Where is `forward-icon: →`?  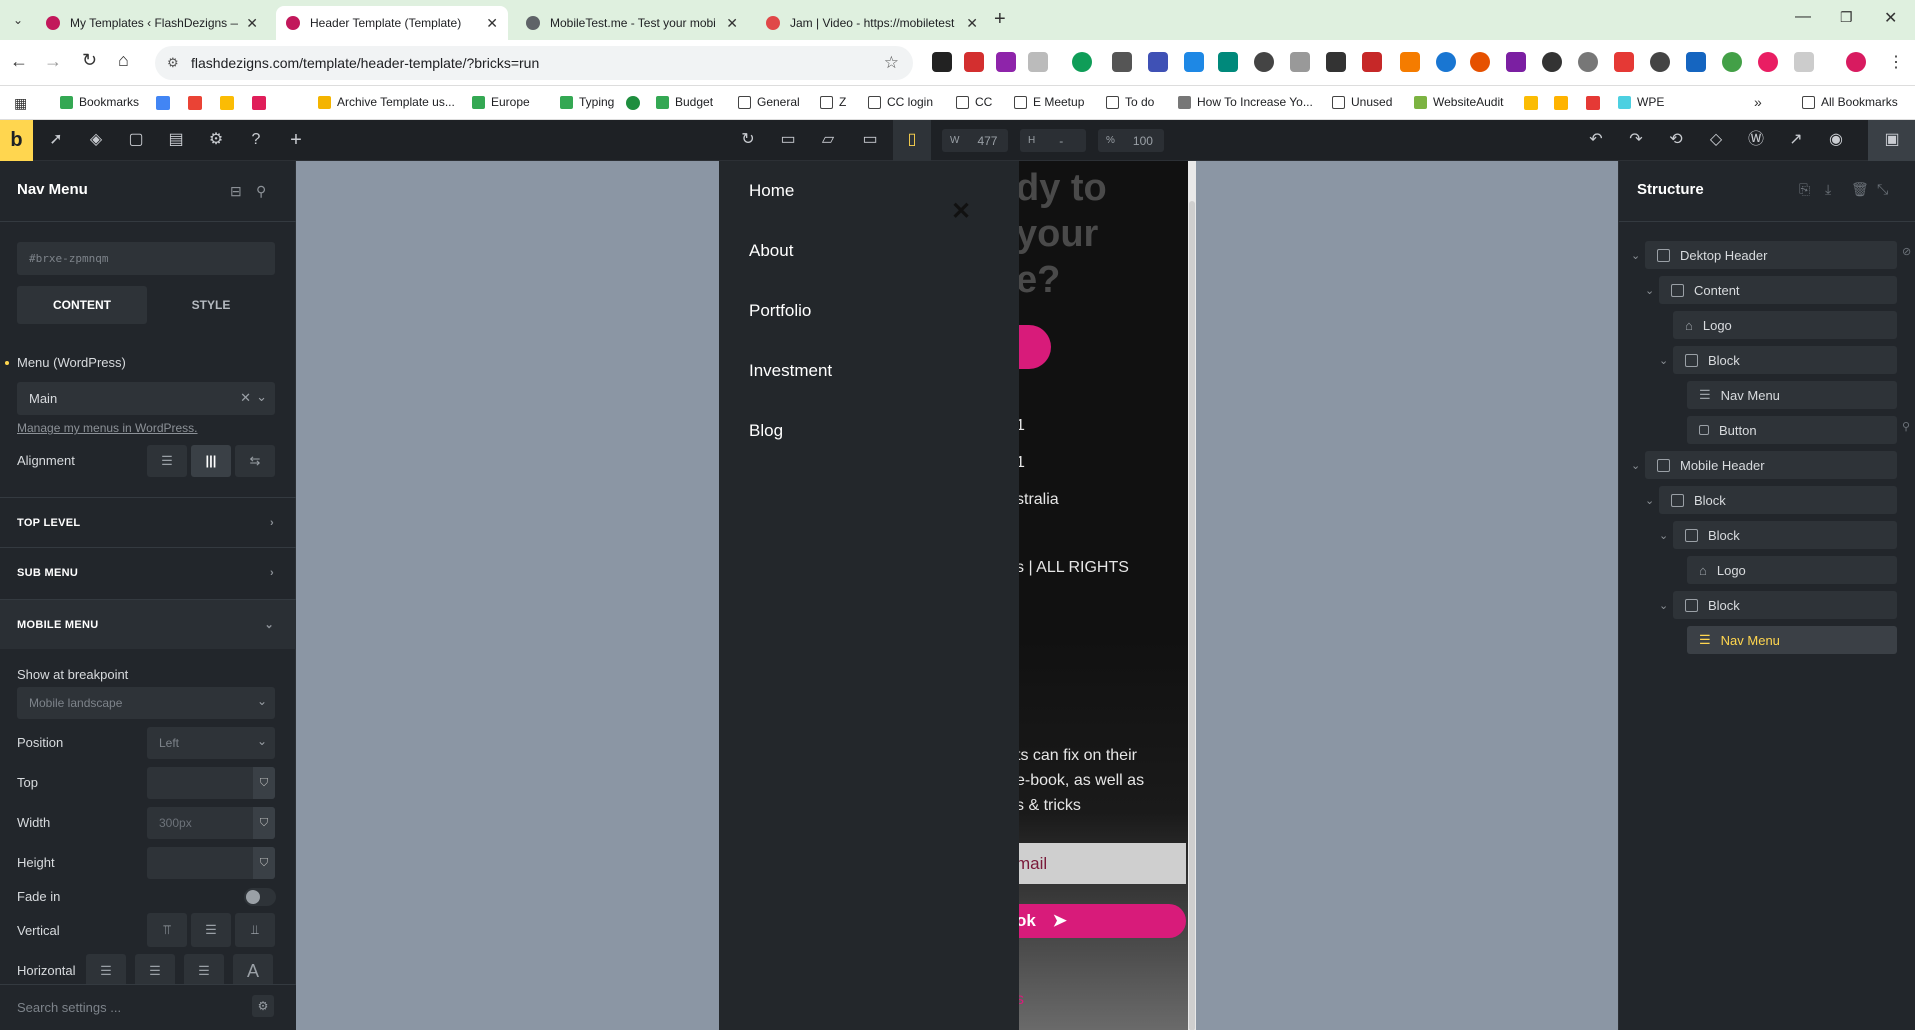
forward-icon: → is located at coordinates (53, 61).